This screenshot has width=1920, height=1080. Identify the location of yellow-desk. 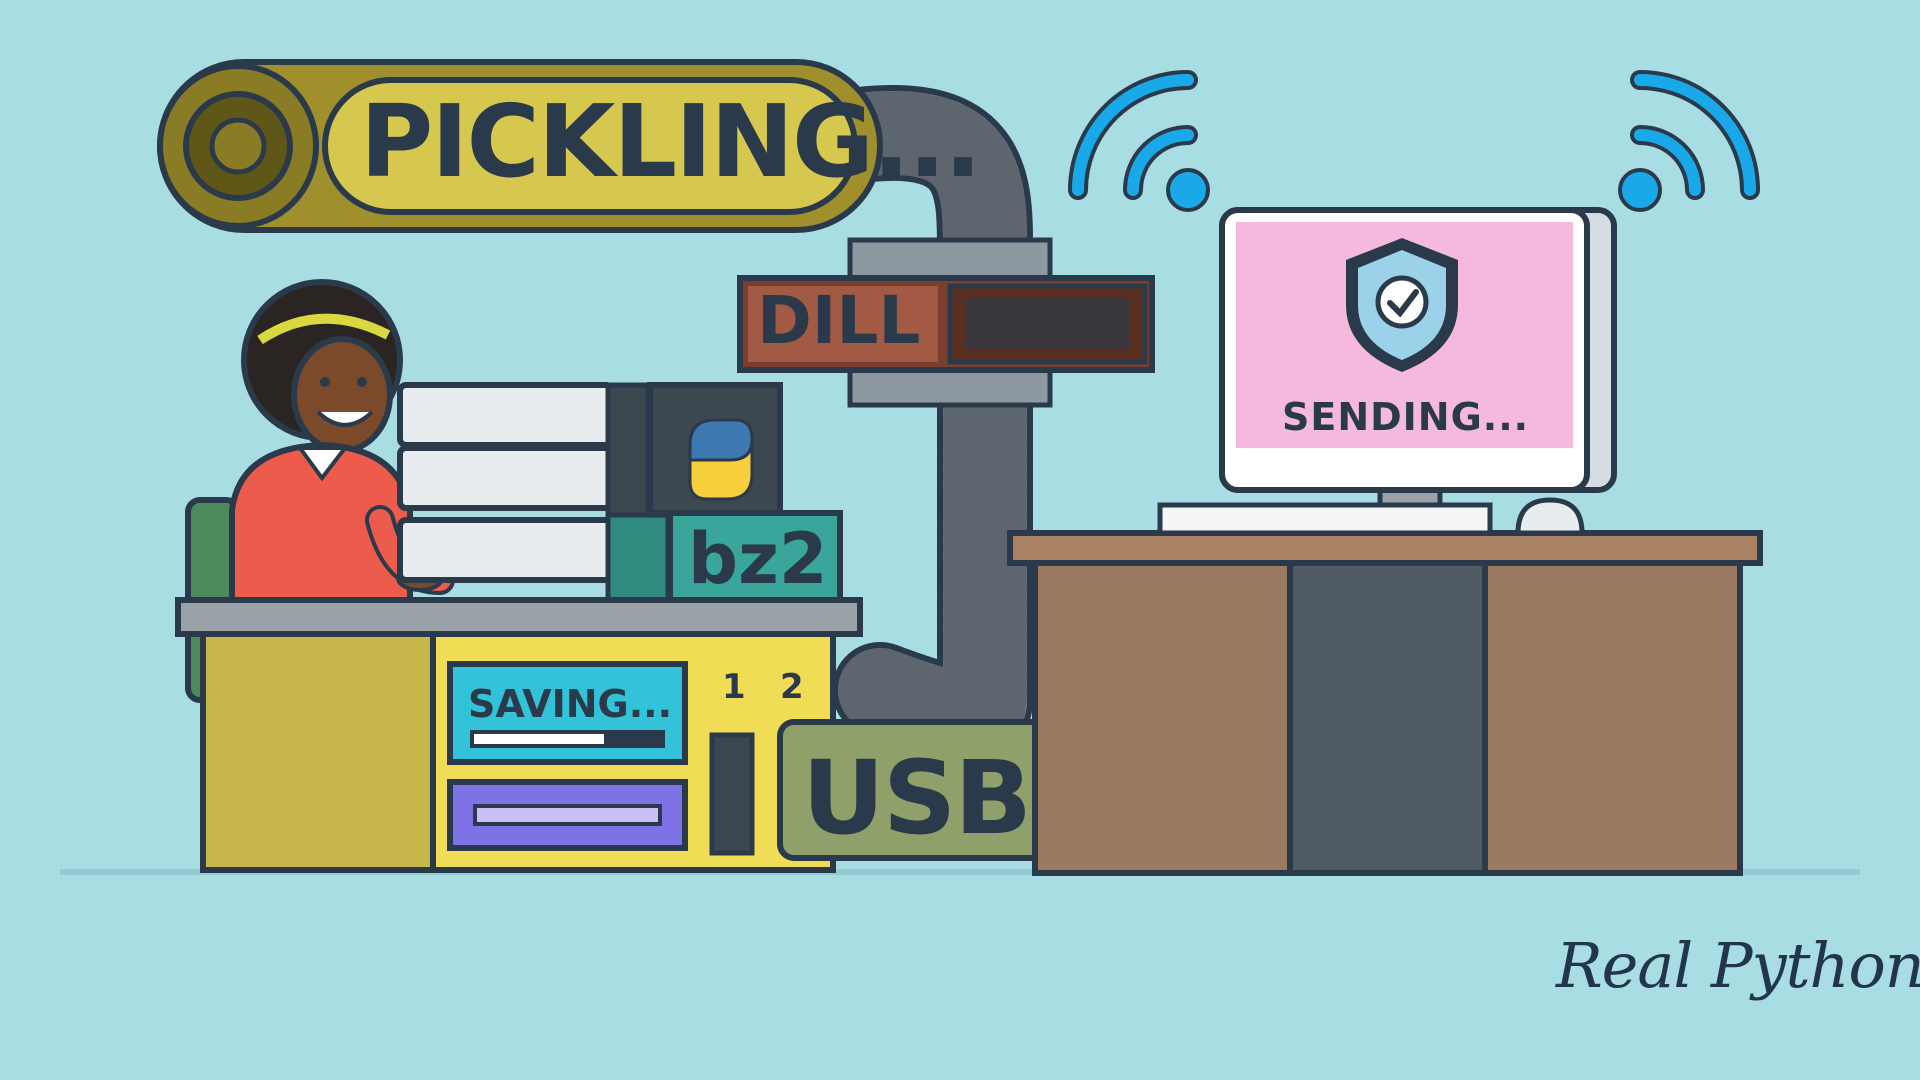
(519, 735).